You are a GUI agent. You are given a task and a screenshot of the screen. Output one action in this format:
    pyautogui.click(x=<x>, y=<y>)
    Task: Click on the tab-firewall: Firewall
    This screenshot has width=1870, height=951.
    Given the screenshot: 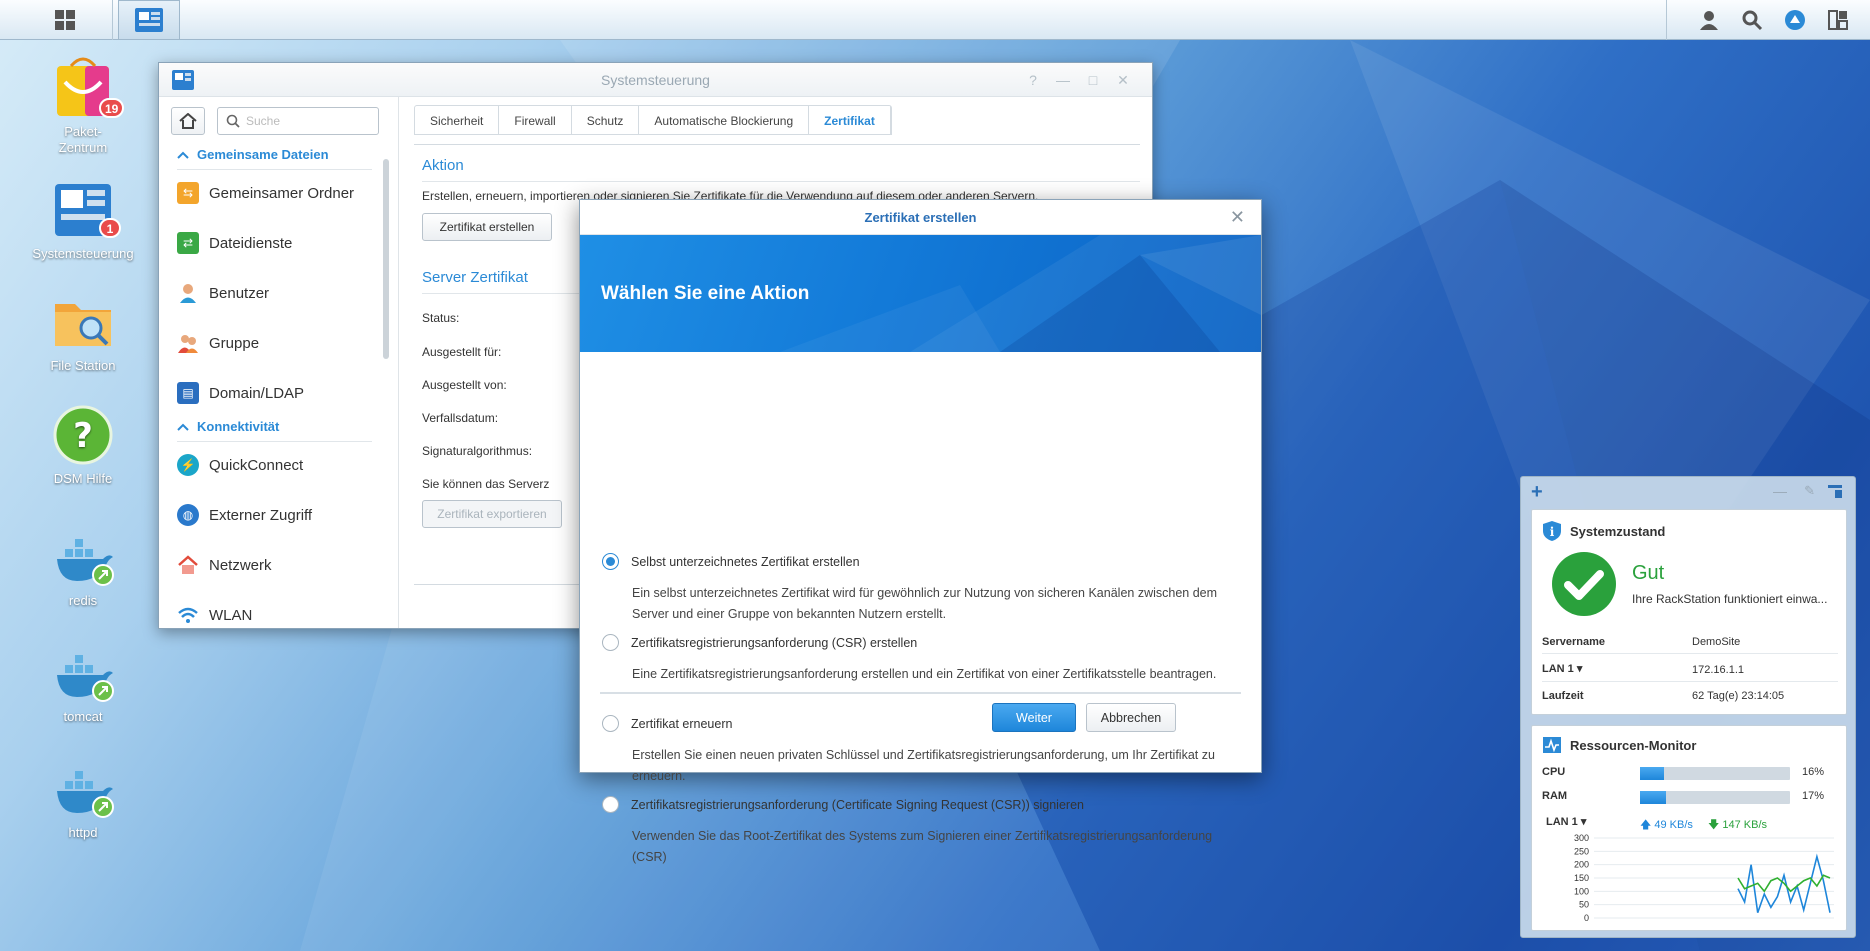 What is the action you would take?
    pyautogui.click(x=535, y=120)
    